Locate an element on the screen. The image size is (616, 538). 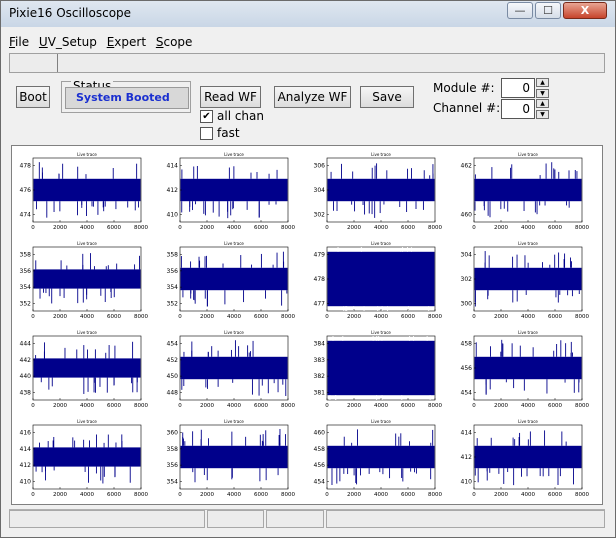
menu-expert: Expert is located at coordinates (126, 42).